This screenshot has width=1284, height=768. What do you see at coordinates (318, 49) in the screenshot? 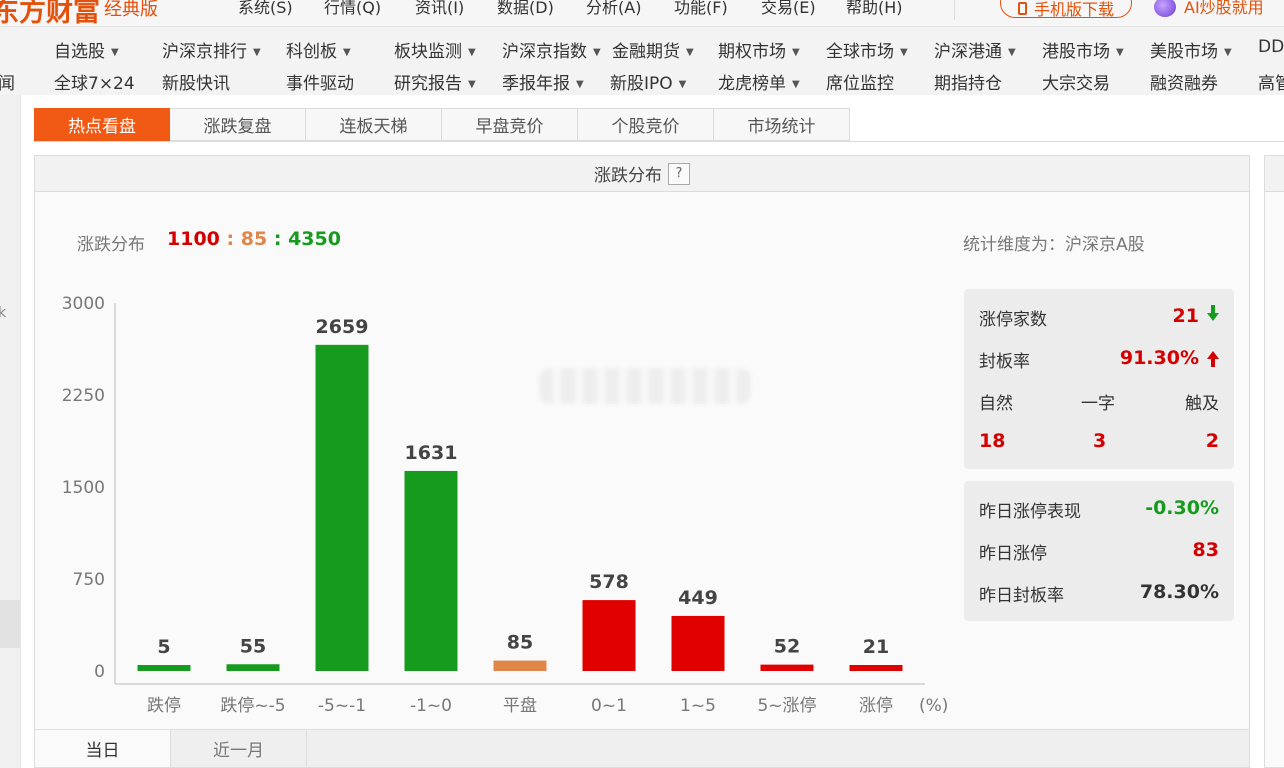
I see `nav-primary-item: 科创板 ▼` at bounding box center [318, 49].